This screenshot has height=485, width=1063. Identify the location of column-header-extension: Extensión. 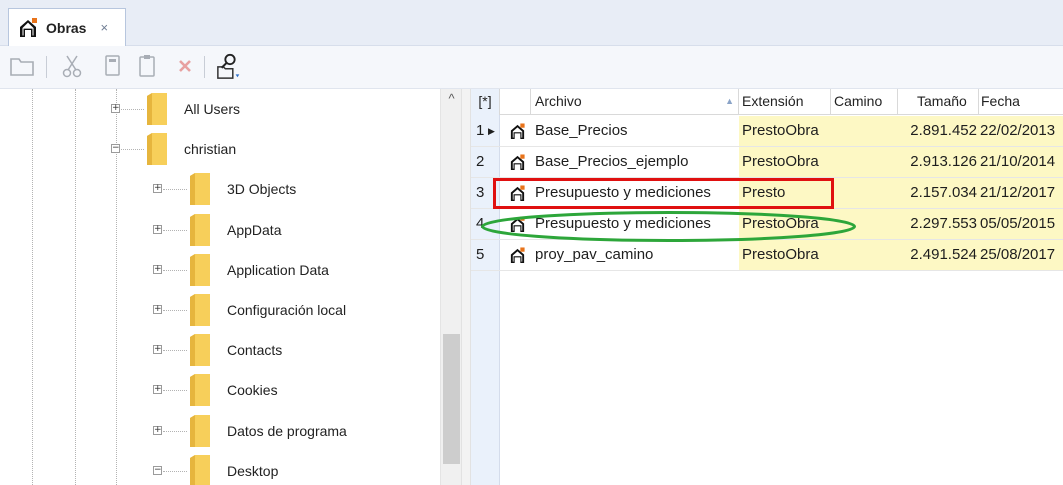
(785, 102).